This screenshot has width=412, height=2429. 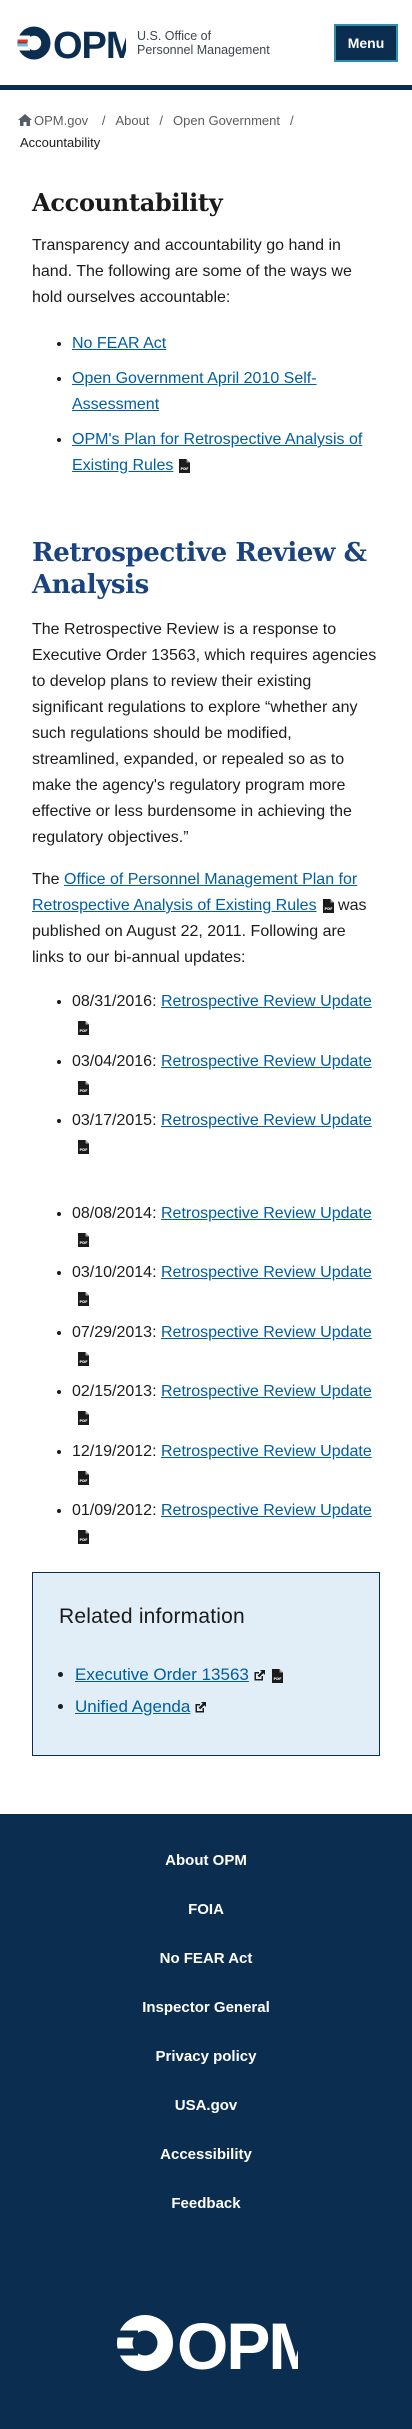 What do you see at coordinates (114, 1391) in the screenshot?
I see `update-date: 02/15/2013:` at bounding box center [114, 1391].